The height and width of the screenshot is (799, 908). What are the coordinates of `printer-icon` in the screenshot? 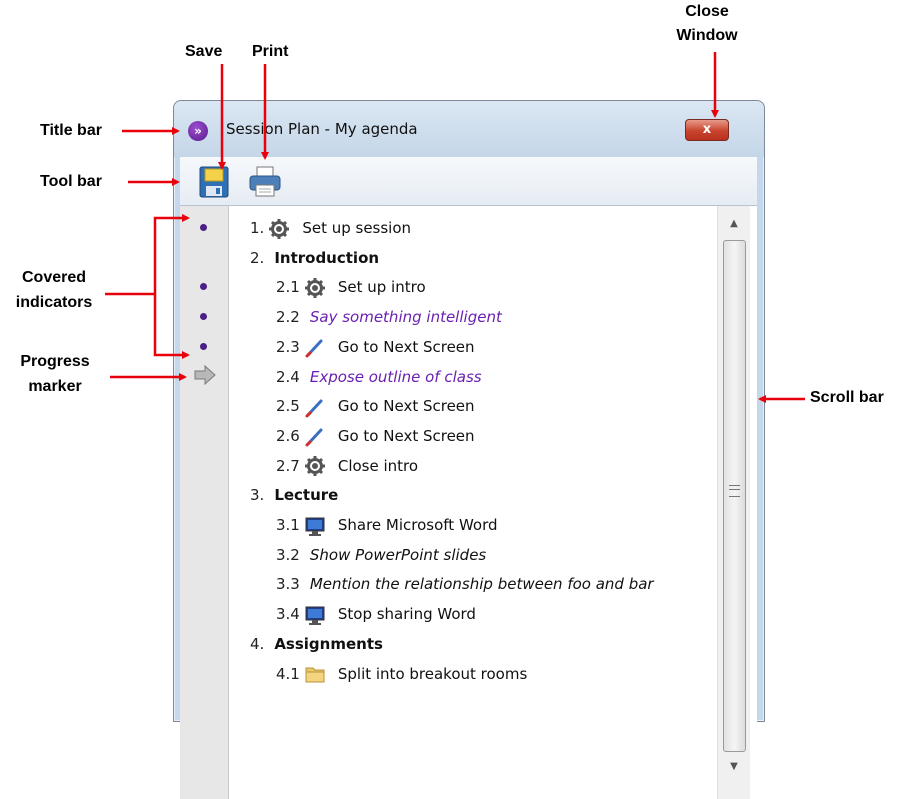 It's located at (265, 181).